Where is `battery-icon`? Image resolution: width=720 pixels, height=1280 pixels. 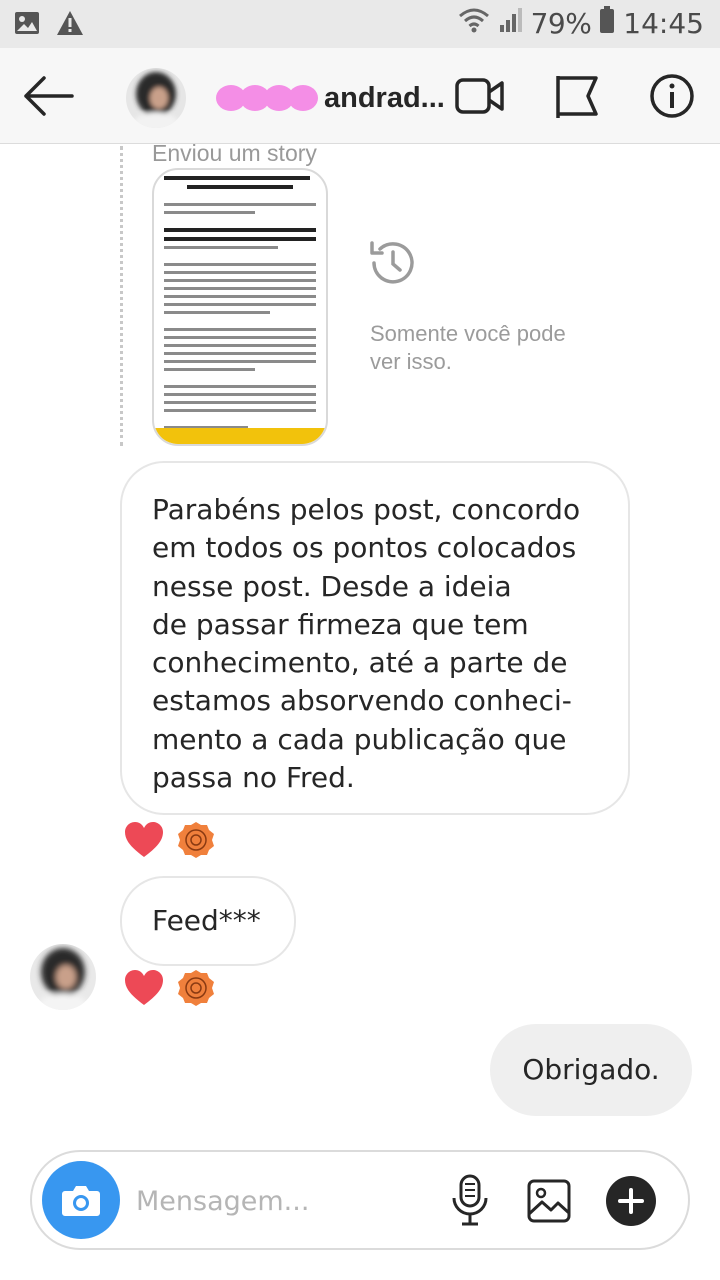
battery-icon is located at coordinates (607, 23).